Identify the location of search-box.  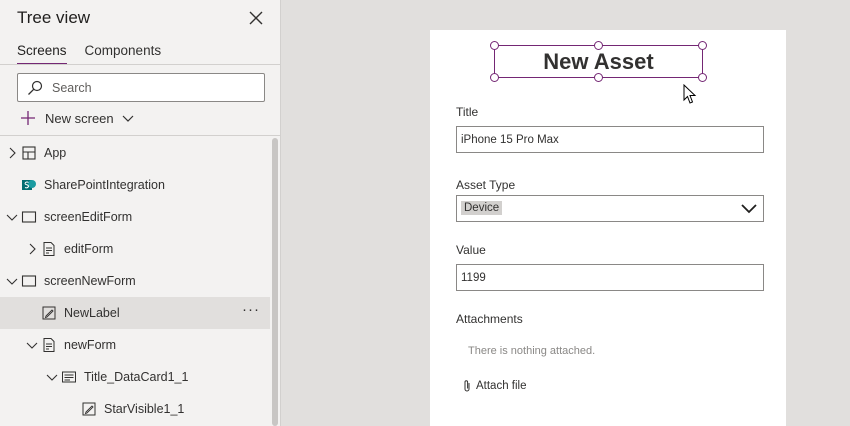
(141, 87).